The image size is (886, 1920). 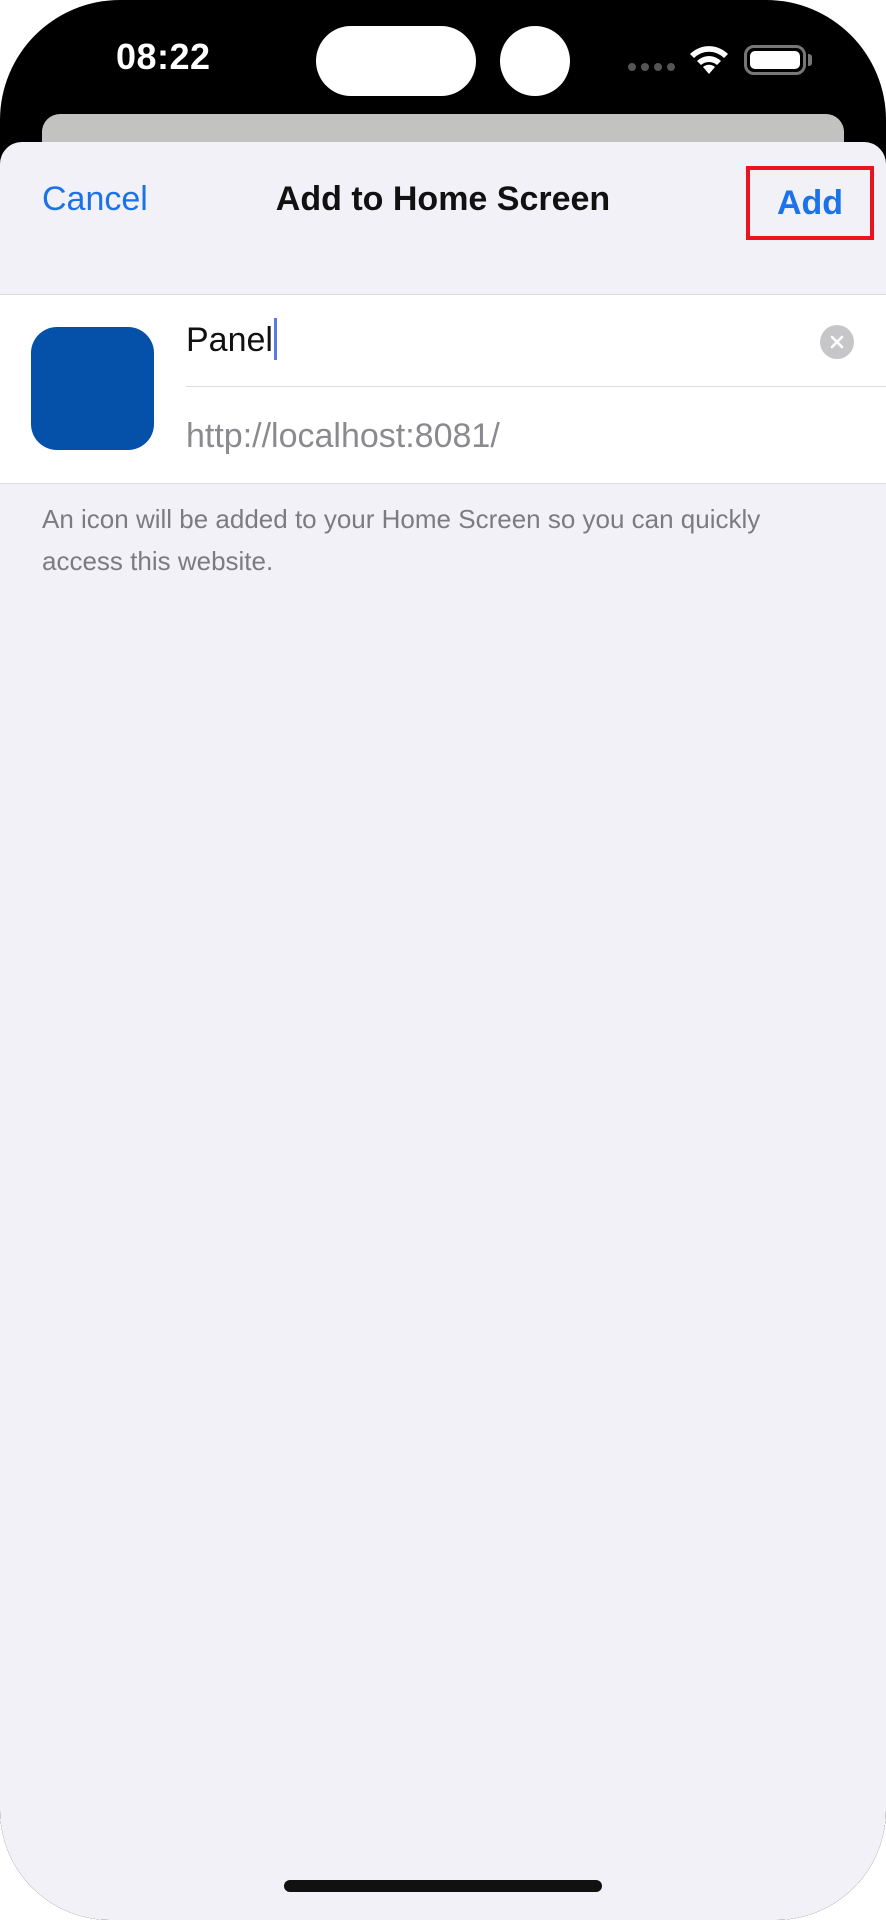 I want to click on name-field: Panel, so click(x=536, y=341).